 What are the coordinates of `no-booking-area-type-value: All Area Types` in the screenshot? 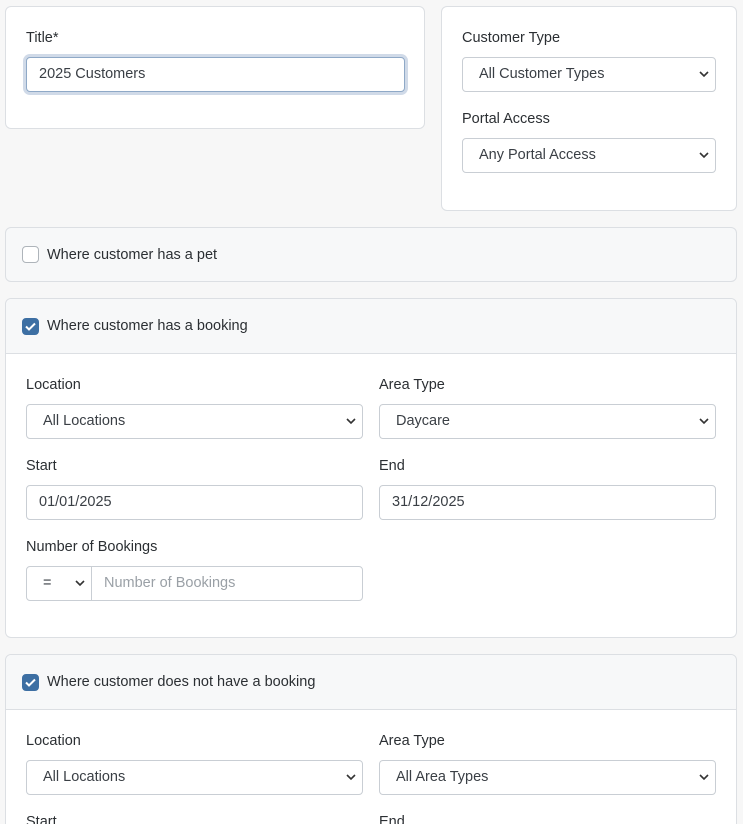 It's located at (442, 777).